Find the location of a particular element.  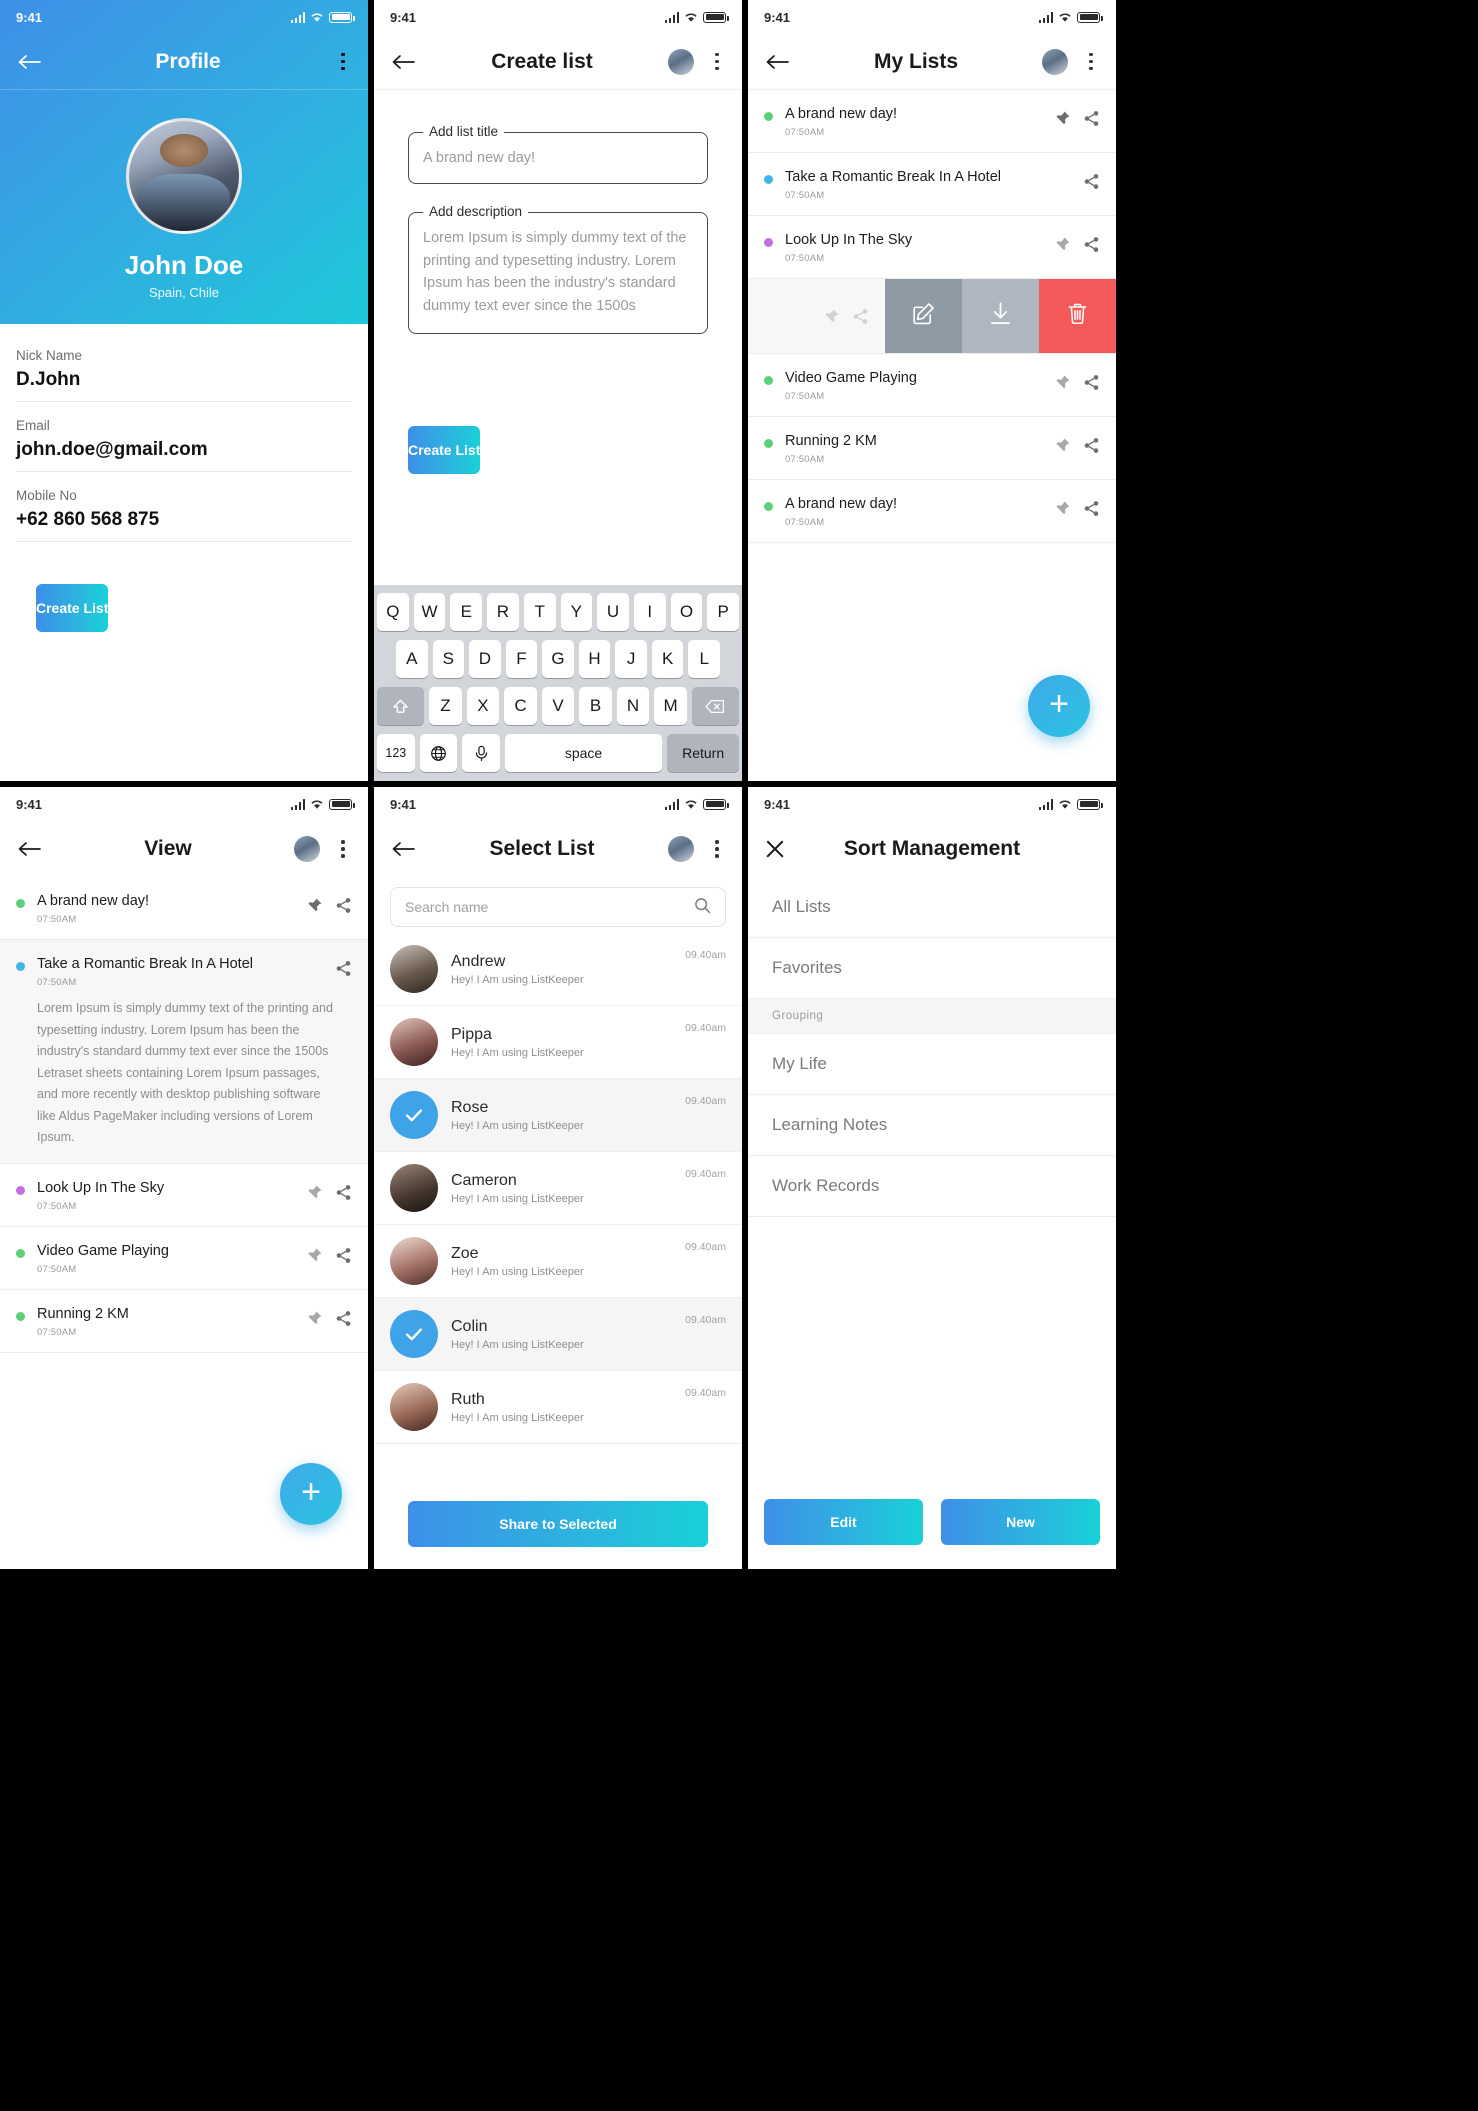

key-m: M is located at coordinates (670, 706).